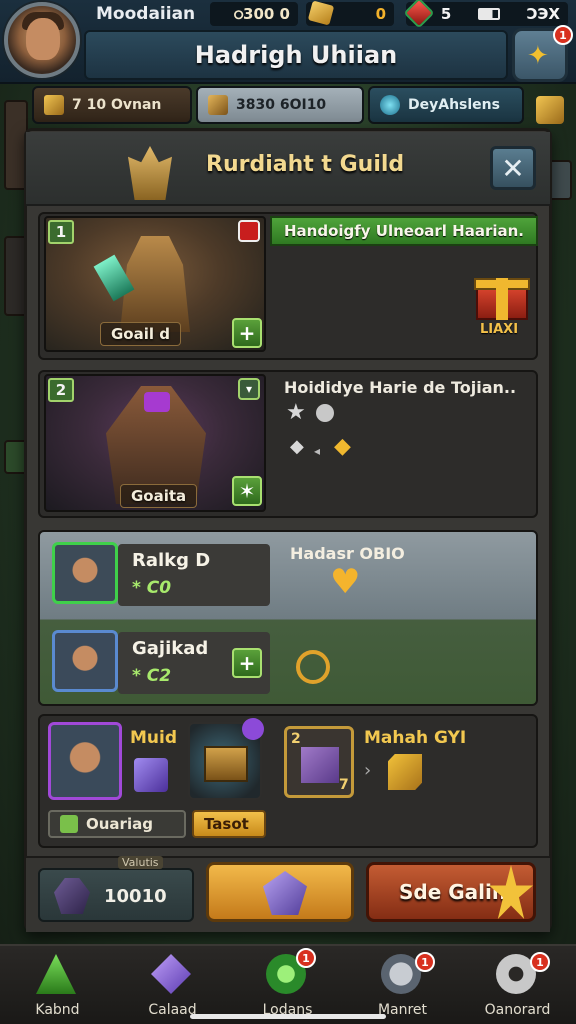 This screenshot has width=576, height=1024. I want to click on member-1-score: * C0, so click(152, 588).